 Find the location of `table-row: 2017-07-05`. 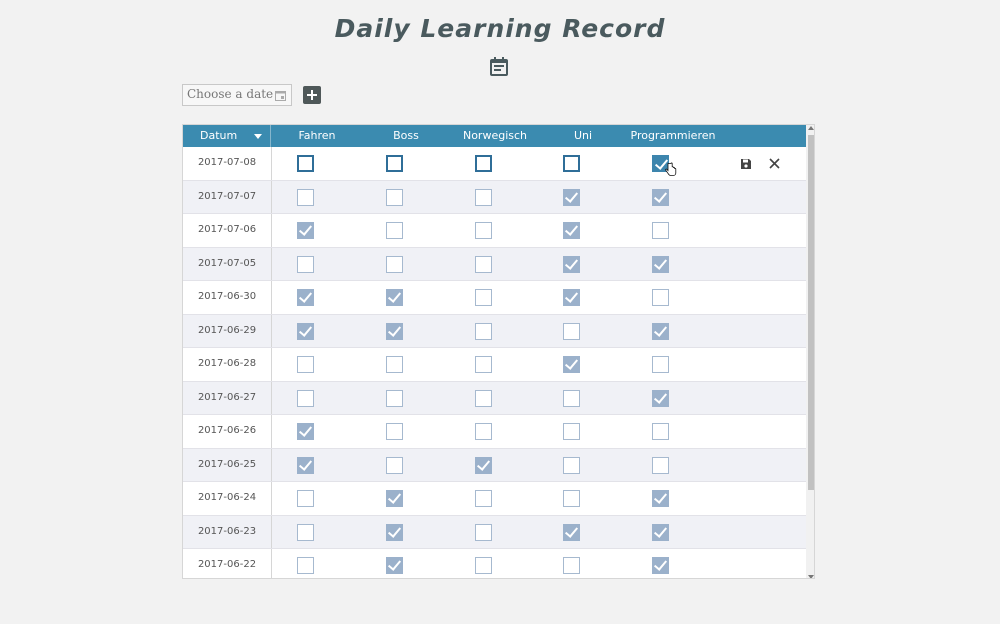

table-row: 2017-07-05 is located at coordinates (494, 264).